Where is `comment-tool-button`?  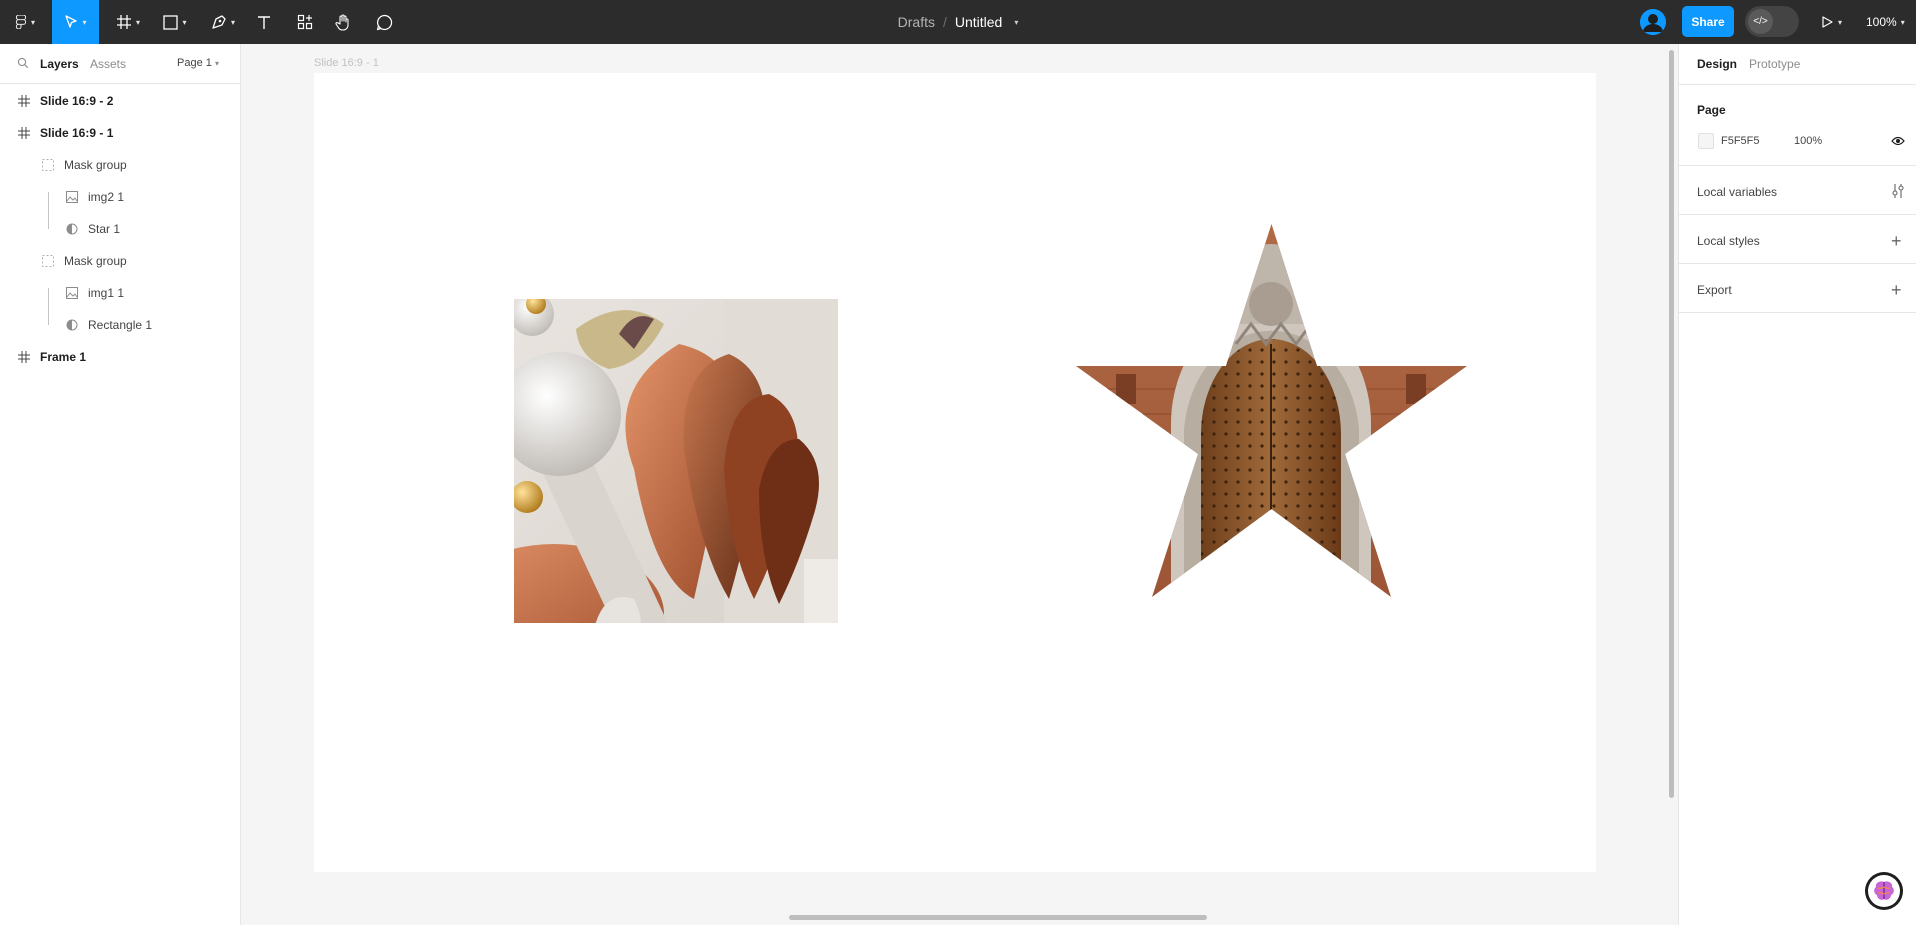 comment-tool-button is located at coordinates (384, 22).